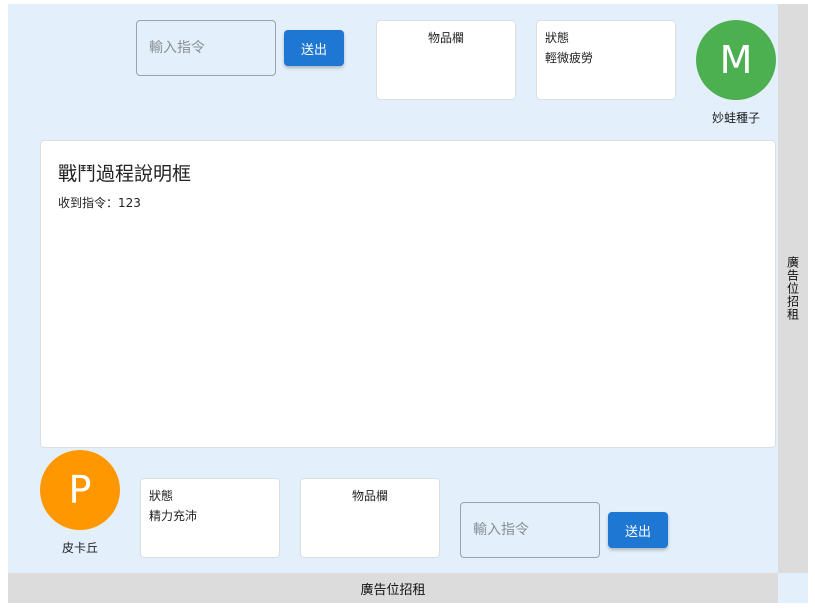 Image resolution: width=815 pixels, height=611 pixels. Describe the element at coordinates (80, 490) in the screenshot. I see `player-avatar: P` at that location.